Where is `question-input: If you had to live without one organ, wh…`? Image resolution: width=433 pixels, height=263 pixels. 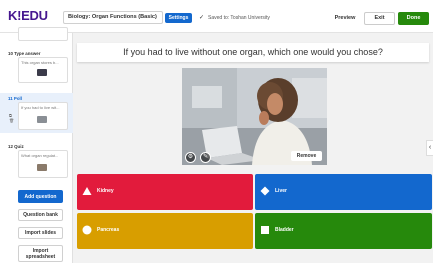
question-input: If you had to live without one organ, wh… is located at coordinates (253, 52).